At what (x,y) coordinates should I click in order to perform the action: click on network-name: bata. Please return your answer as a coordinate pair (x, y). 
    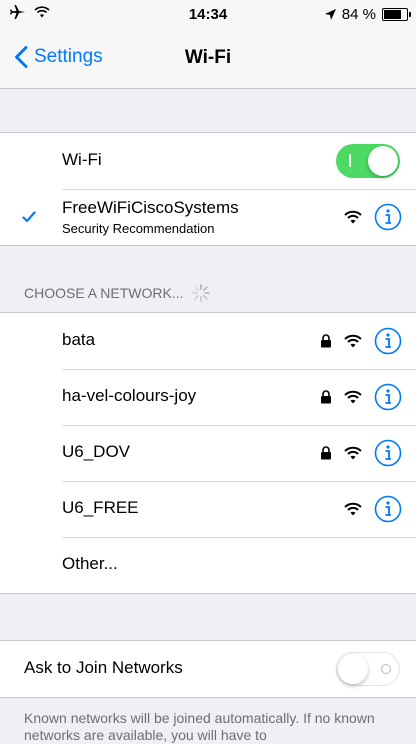
    Looking at the image, I should click on (79, 339).